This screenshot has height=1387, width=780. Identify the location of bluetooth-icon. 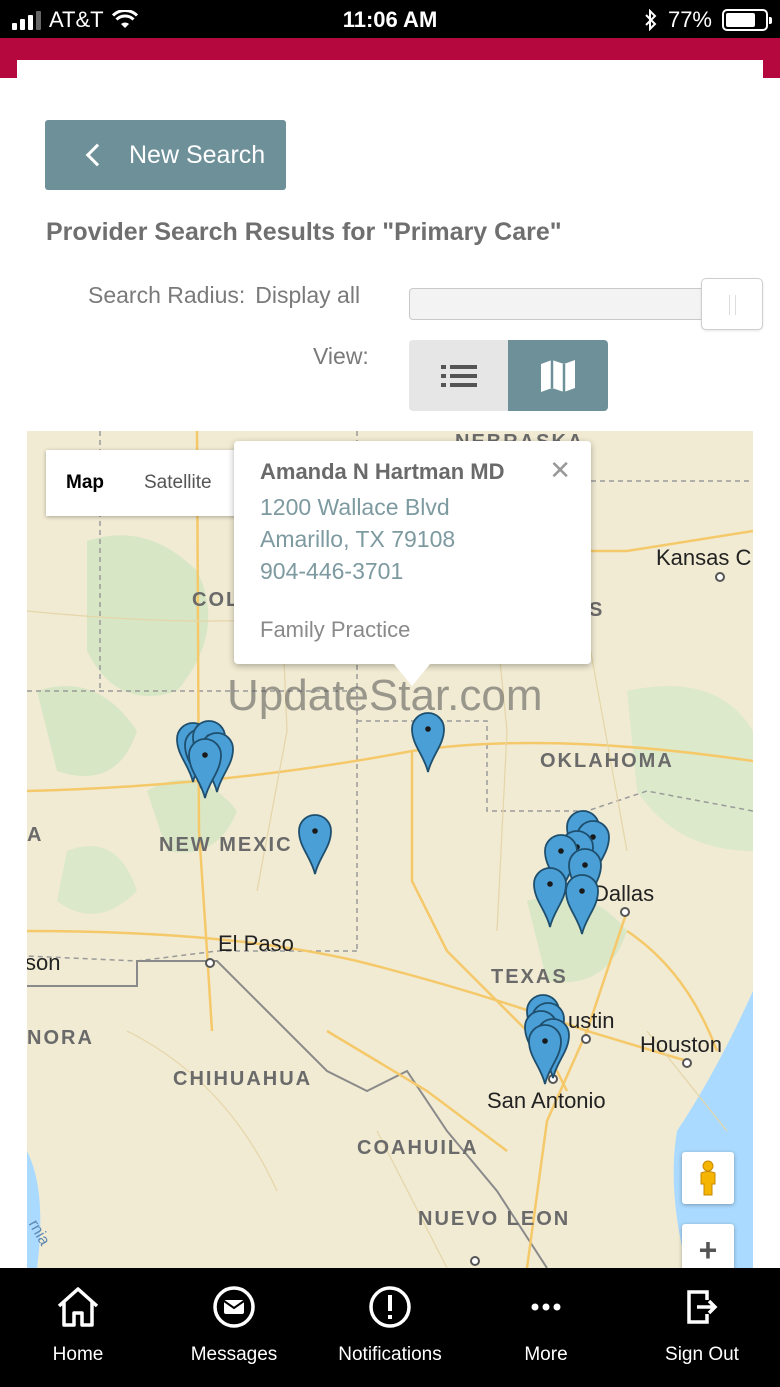
(651, 20).